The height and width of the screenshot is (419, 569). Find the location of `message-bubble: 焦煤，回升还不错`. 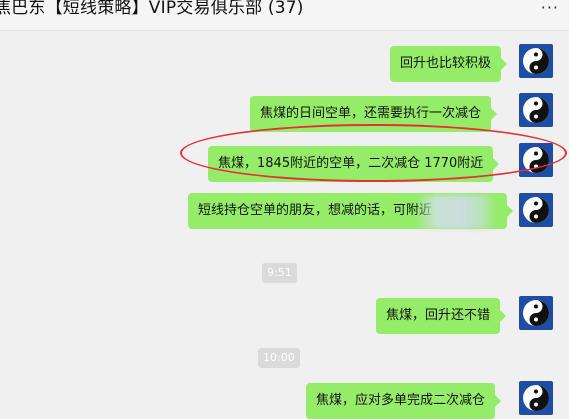

message-bubble: 焦煤，回升还不错 is located at coordinates (441, 316).